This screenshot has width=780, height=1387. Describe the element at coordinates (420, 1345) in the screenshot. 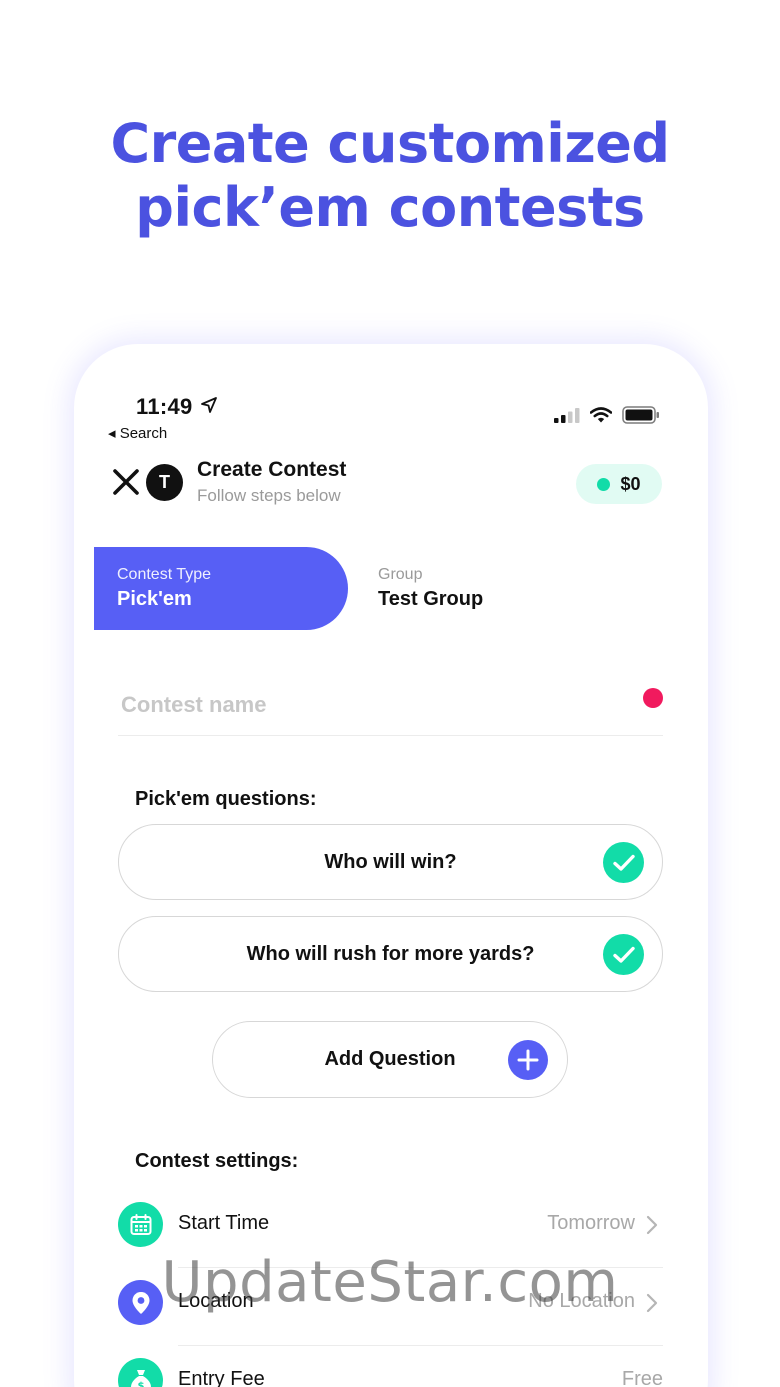

I see `divider` at that location.